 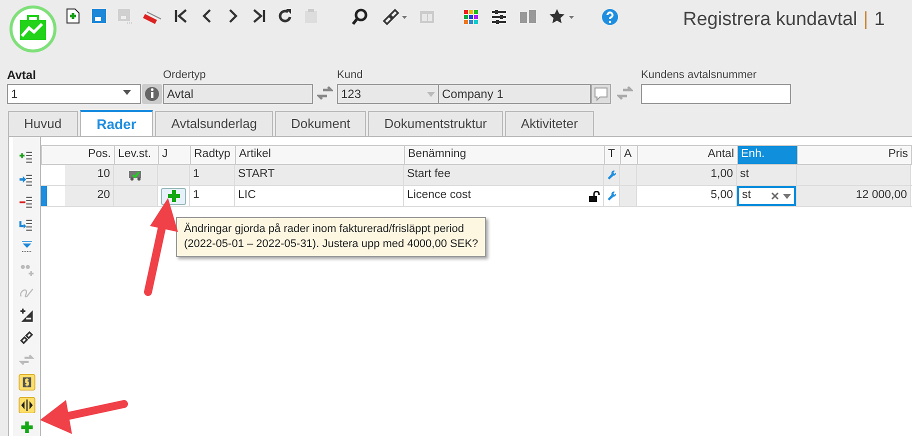 I want to click on search-icon, so click(x=360, y=17).